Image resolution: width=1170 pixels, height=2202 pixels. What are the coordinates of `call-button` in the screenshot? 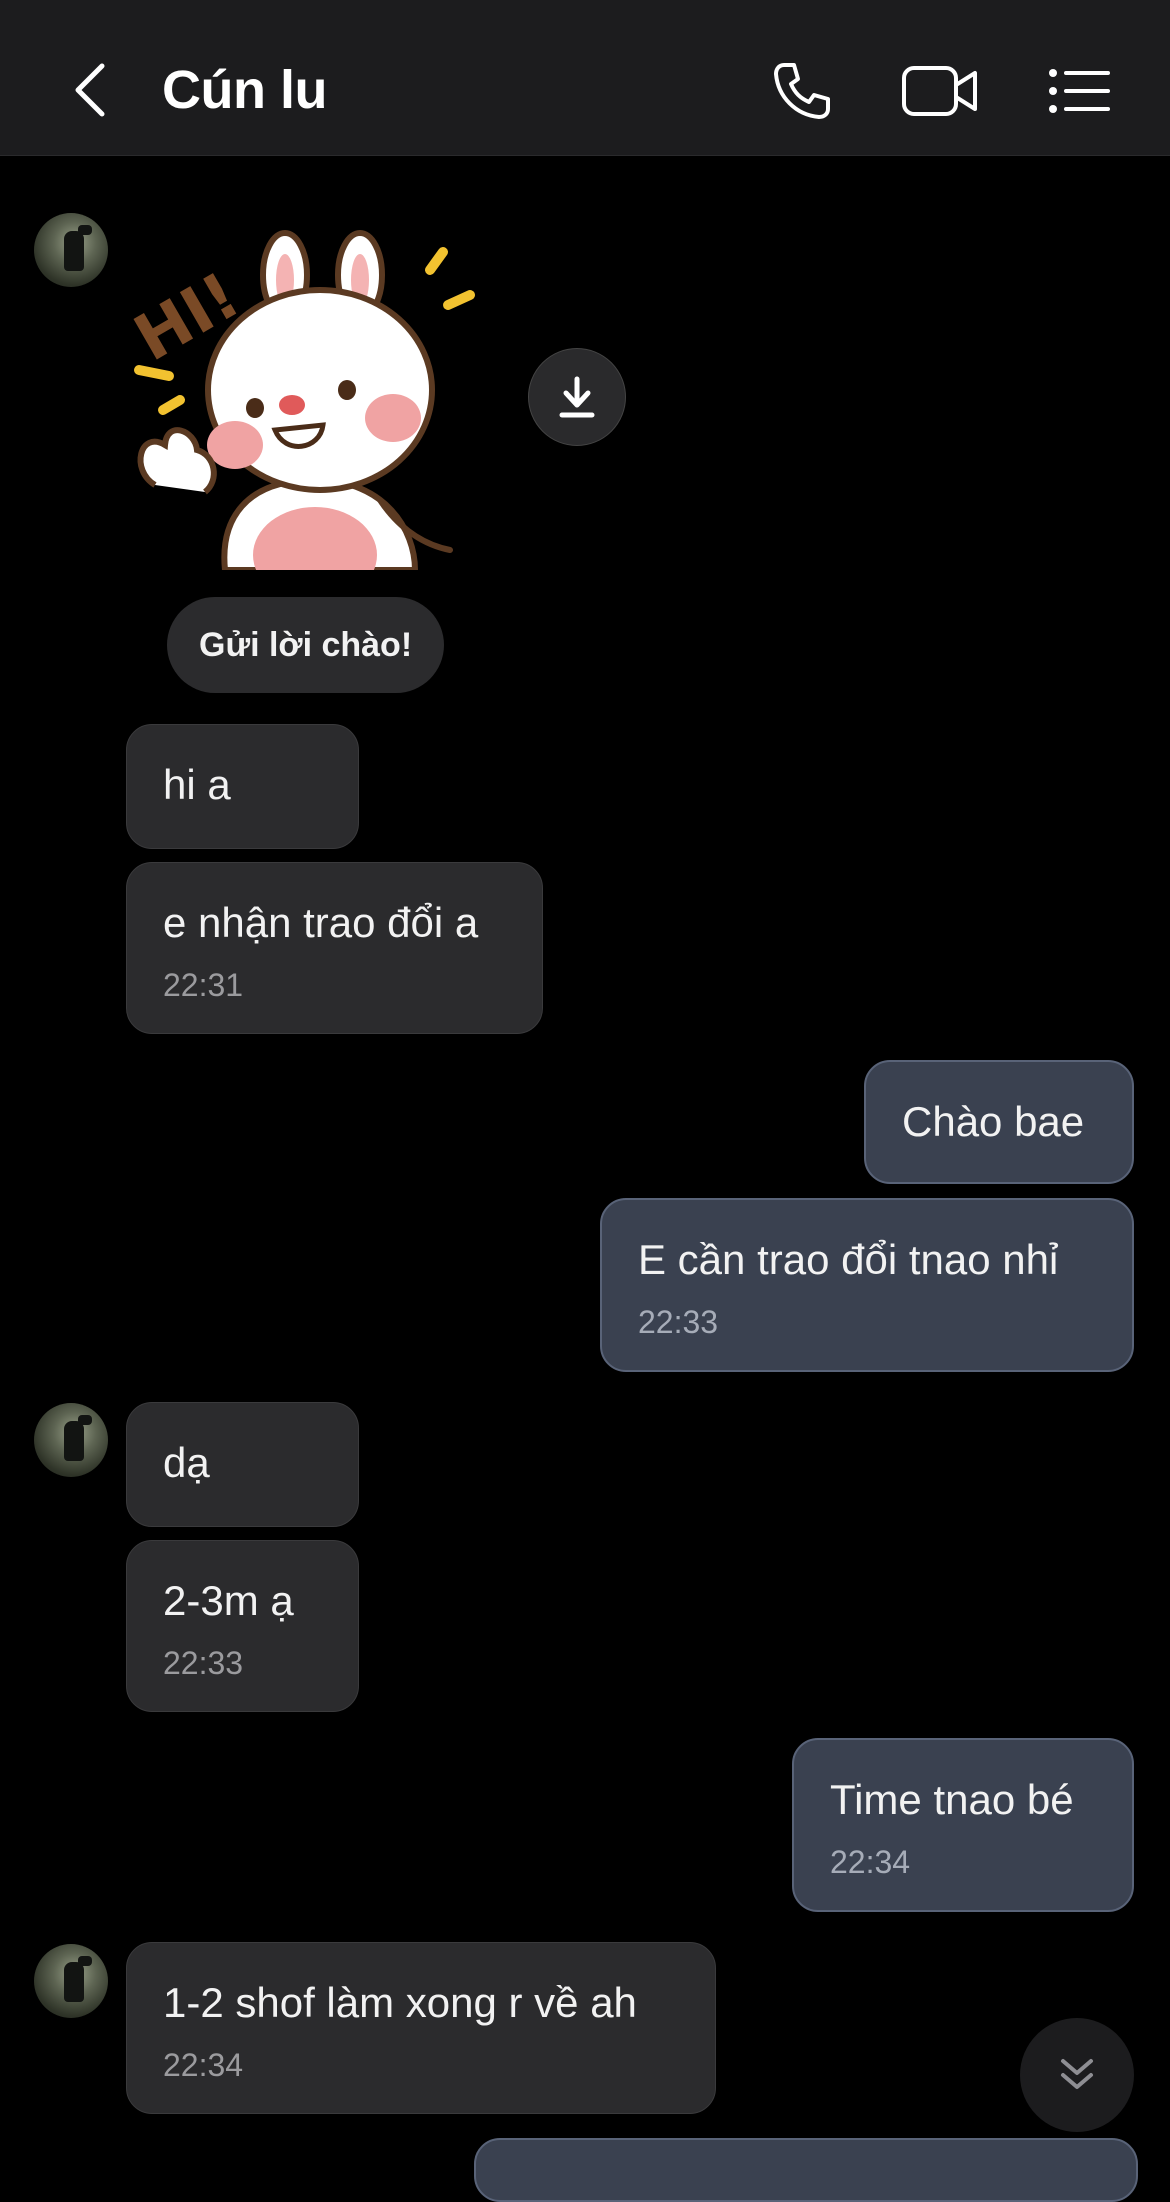 It's located at (802, 91).